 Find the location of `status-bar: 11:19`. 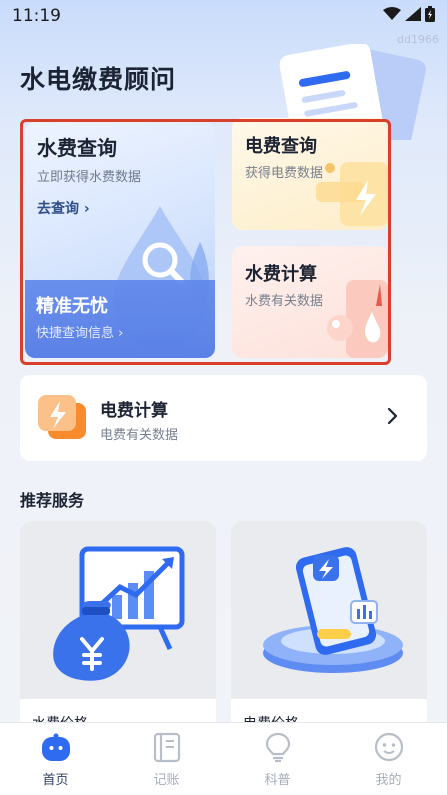

status-bar: 11:19 is located at coordinates (223, 15).